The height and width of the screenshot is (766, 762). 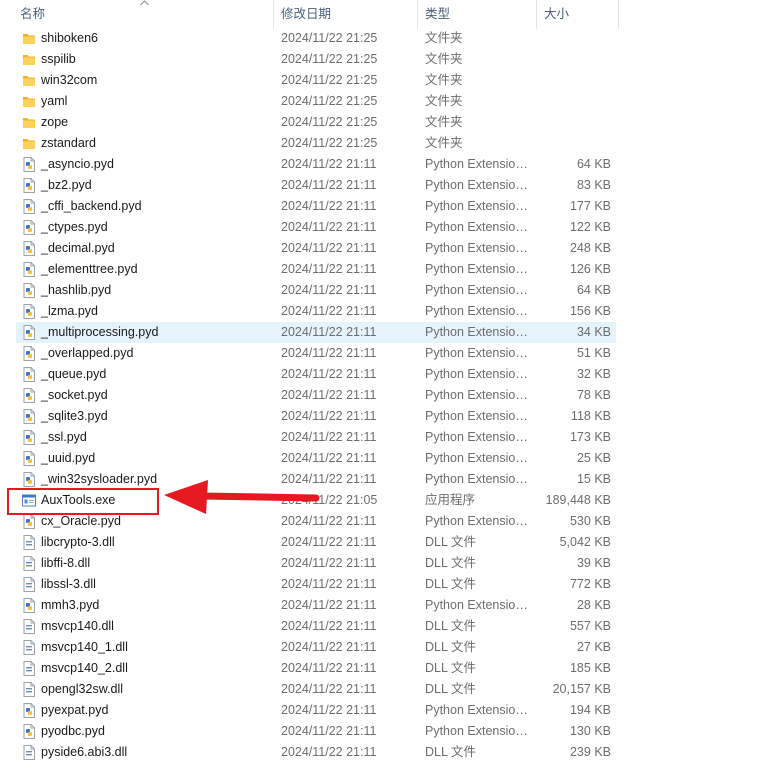 What do you see at coordinates (73, 374) in the screenshot?
I see `file-name: _queue.pyd` at bounding box center [73, 374].